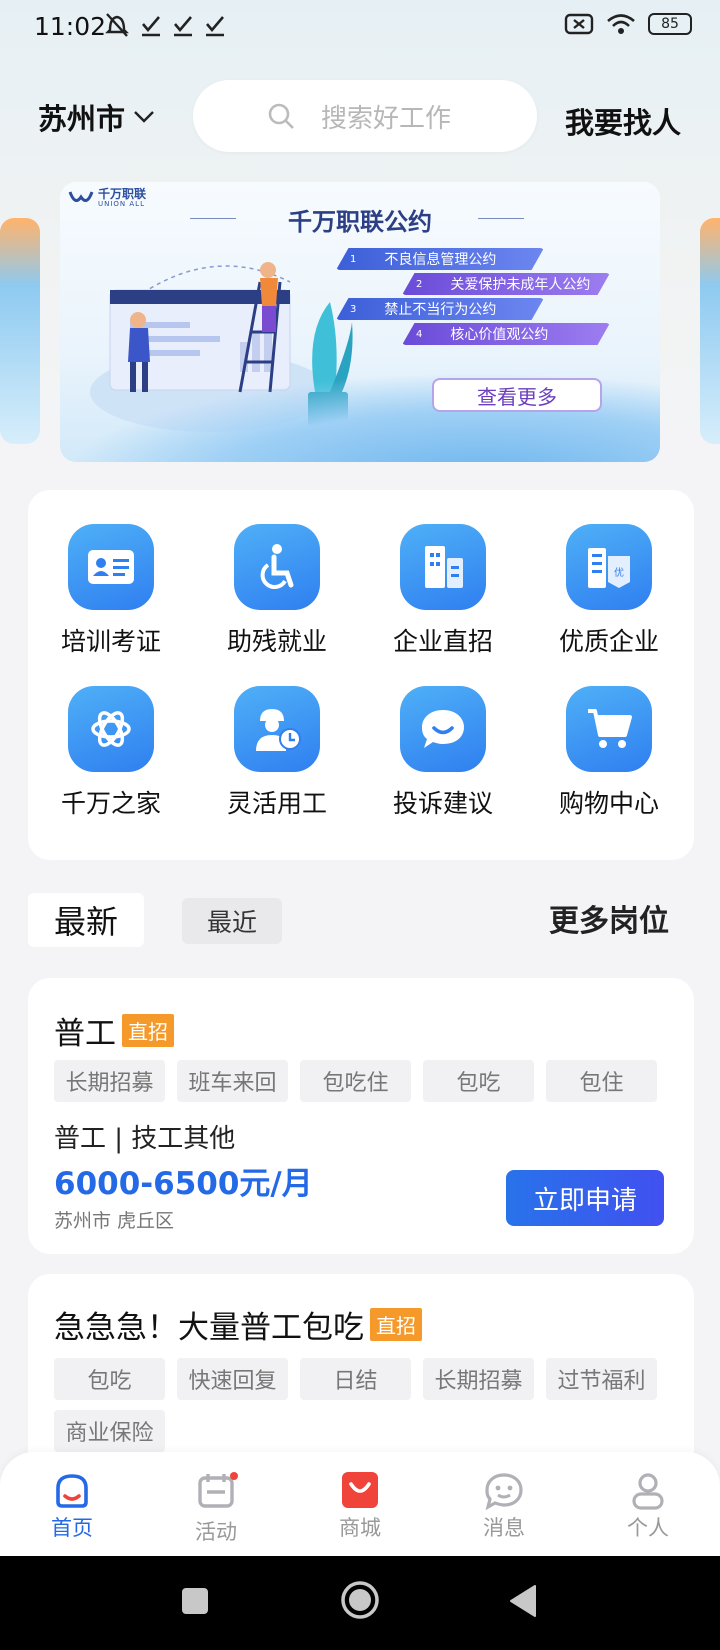 This screenshot has height=1650, width=720. I want to click on job-tag: 日结, so click(355, 1379).